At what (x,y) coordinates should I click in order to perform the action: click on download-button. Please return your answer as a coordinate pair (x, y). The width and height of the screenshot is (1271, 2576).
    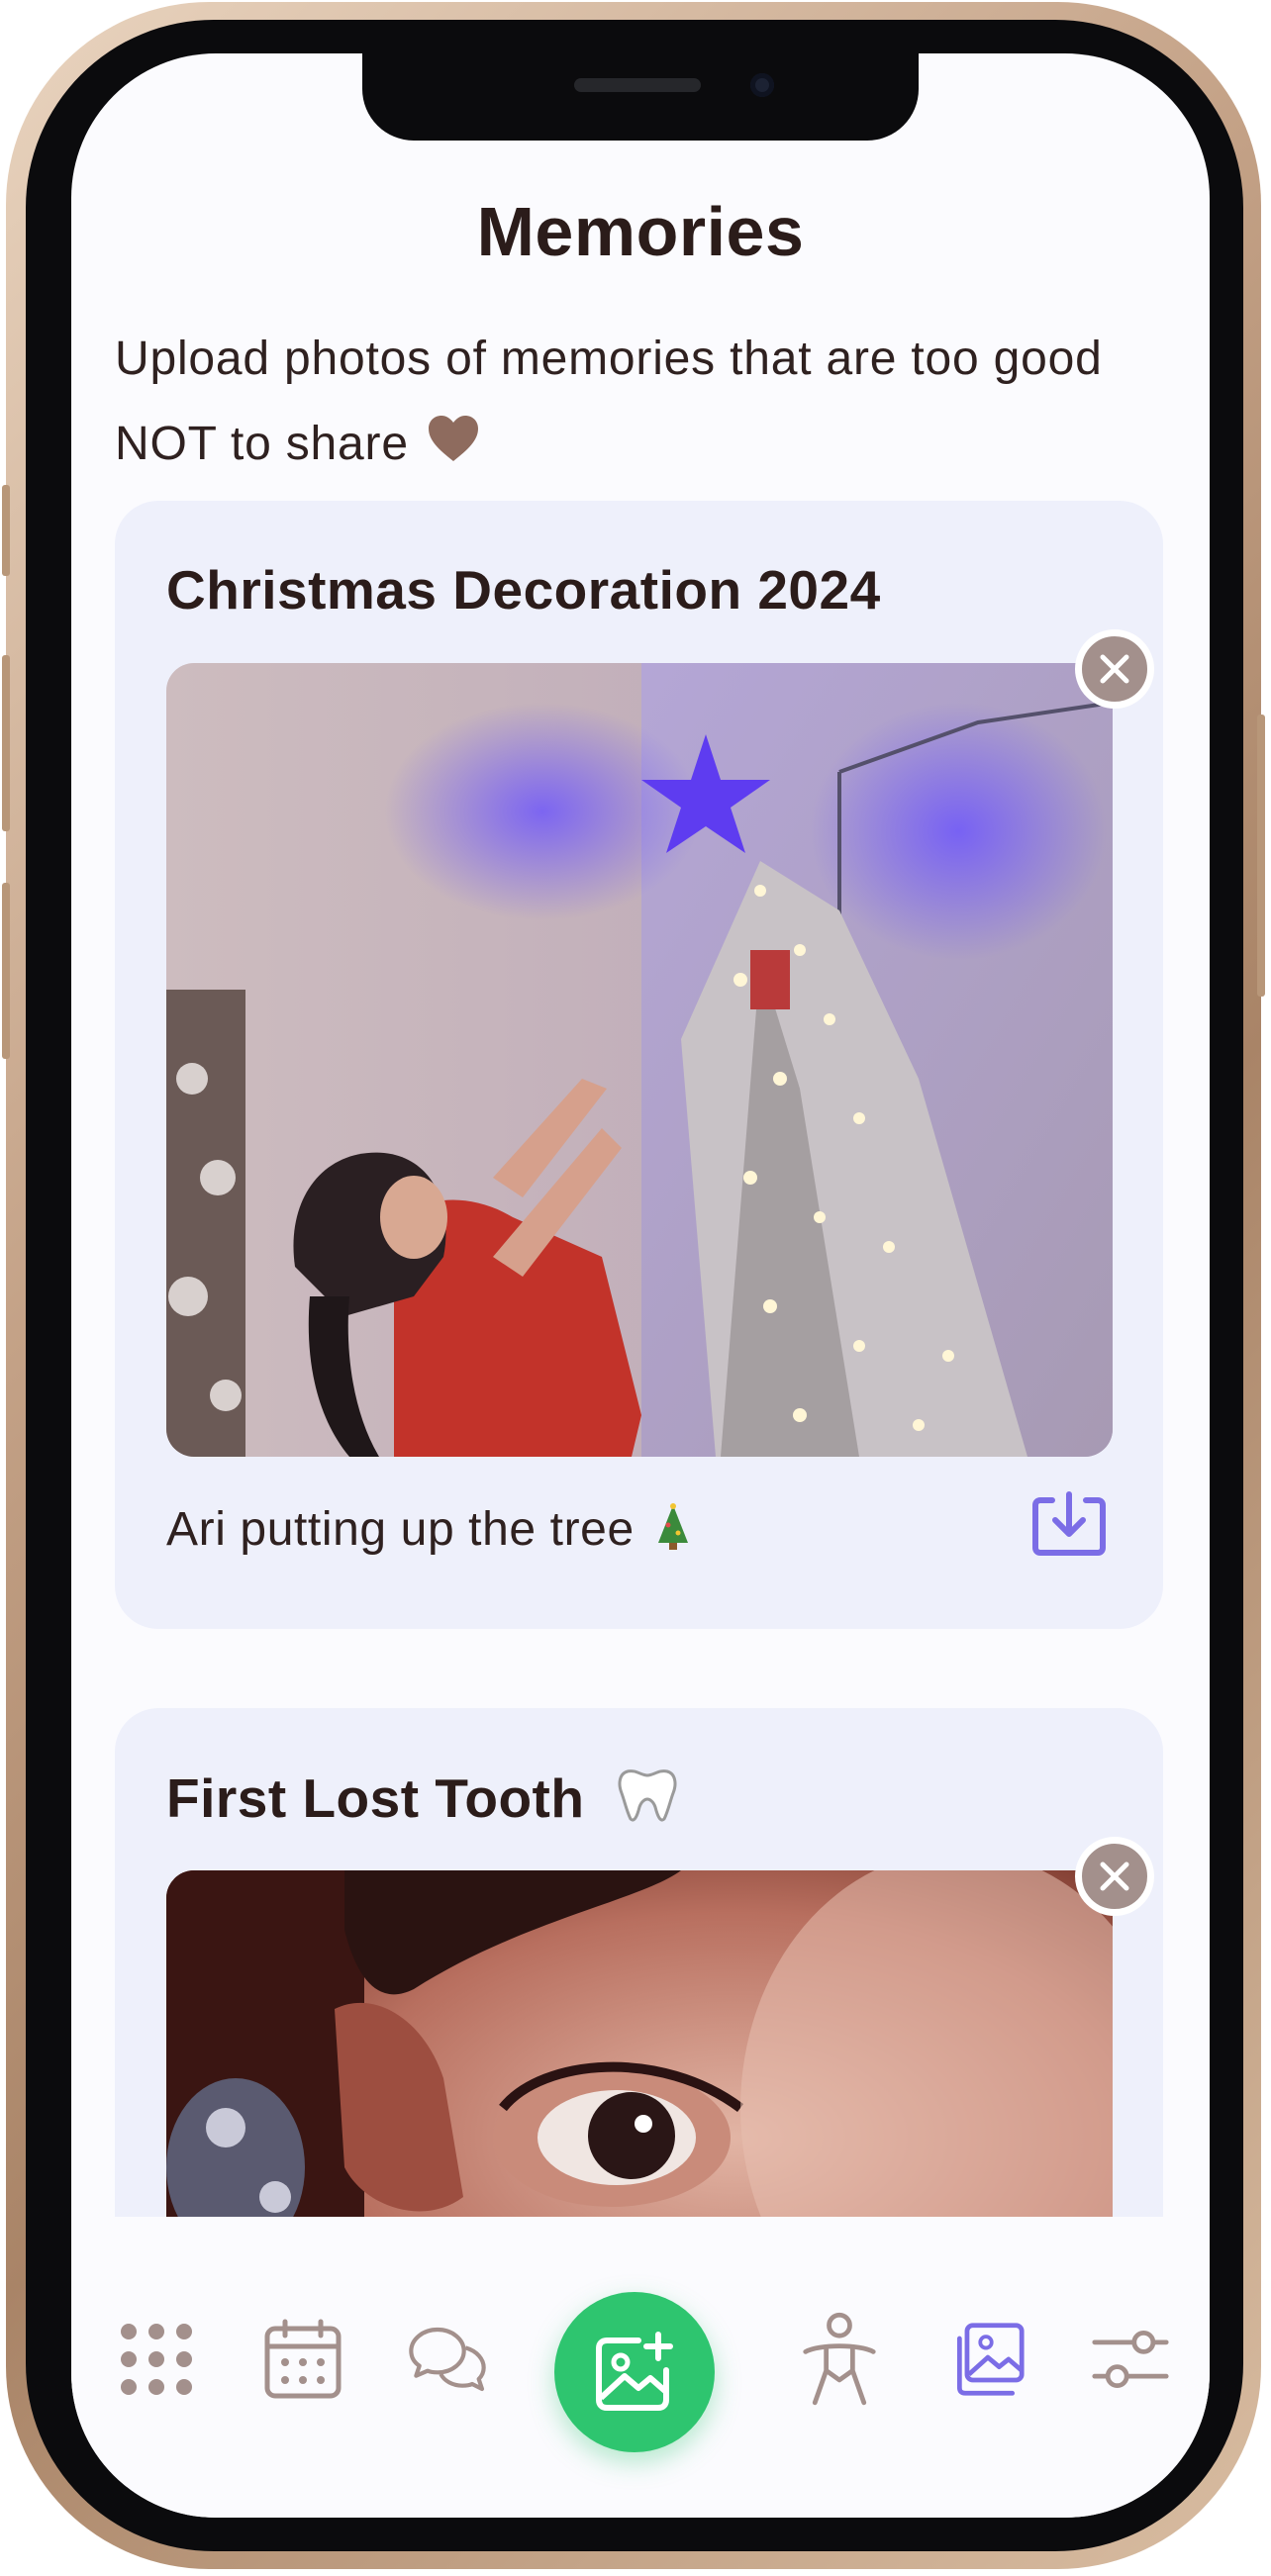
    Looking at the image, I should click on (1069, 1527).